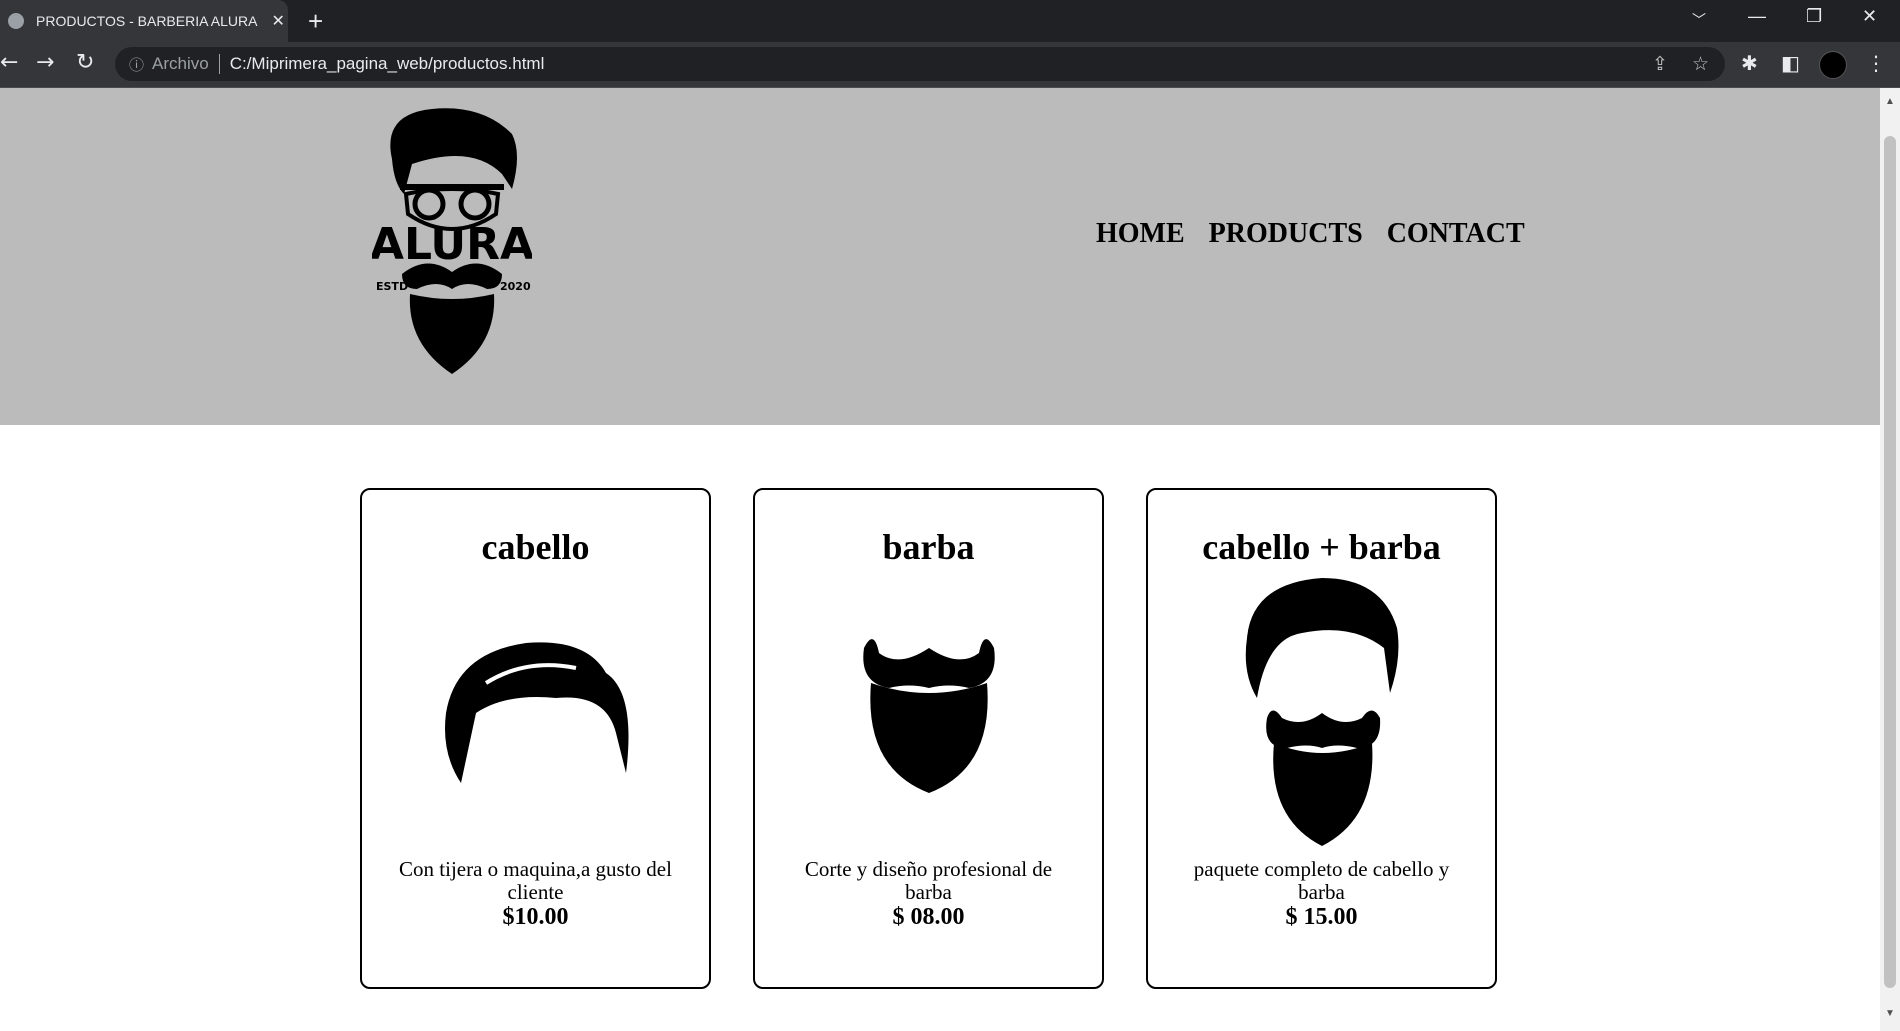 This screenshot has height=1031, width=1900. Describe the element at coordinates (928, 547) in the screenshot. I see `product-title: barba` at that location.